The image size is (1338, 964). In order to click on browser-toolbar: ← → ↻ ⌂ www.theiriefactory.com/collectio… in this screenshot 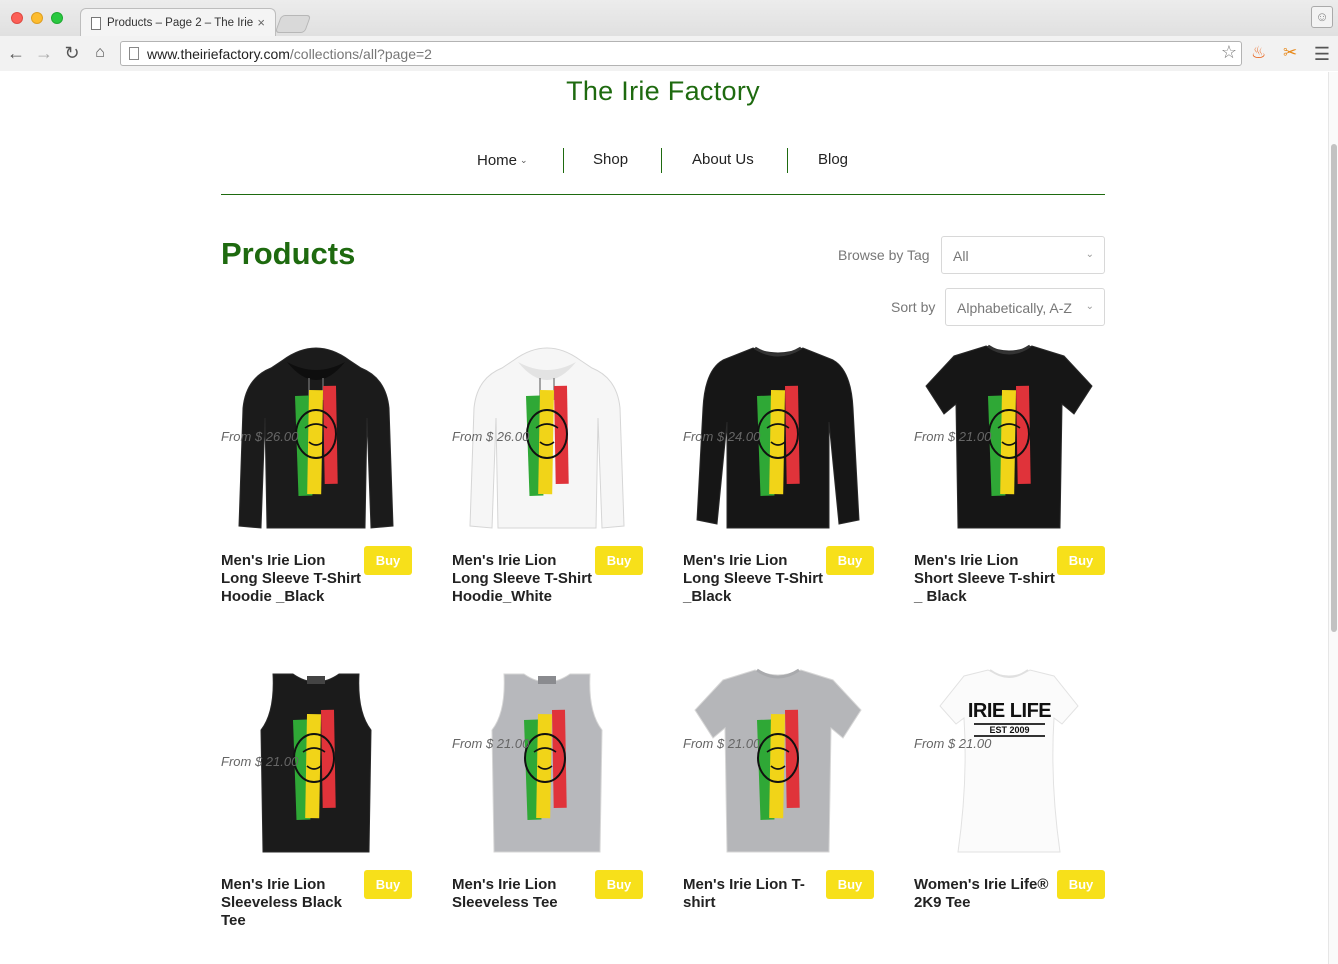, I will do `click(669, 53)`.